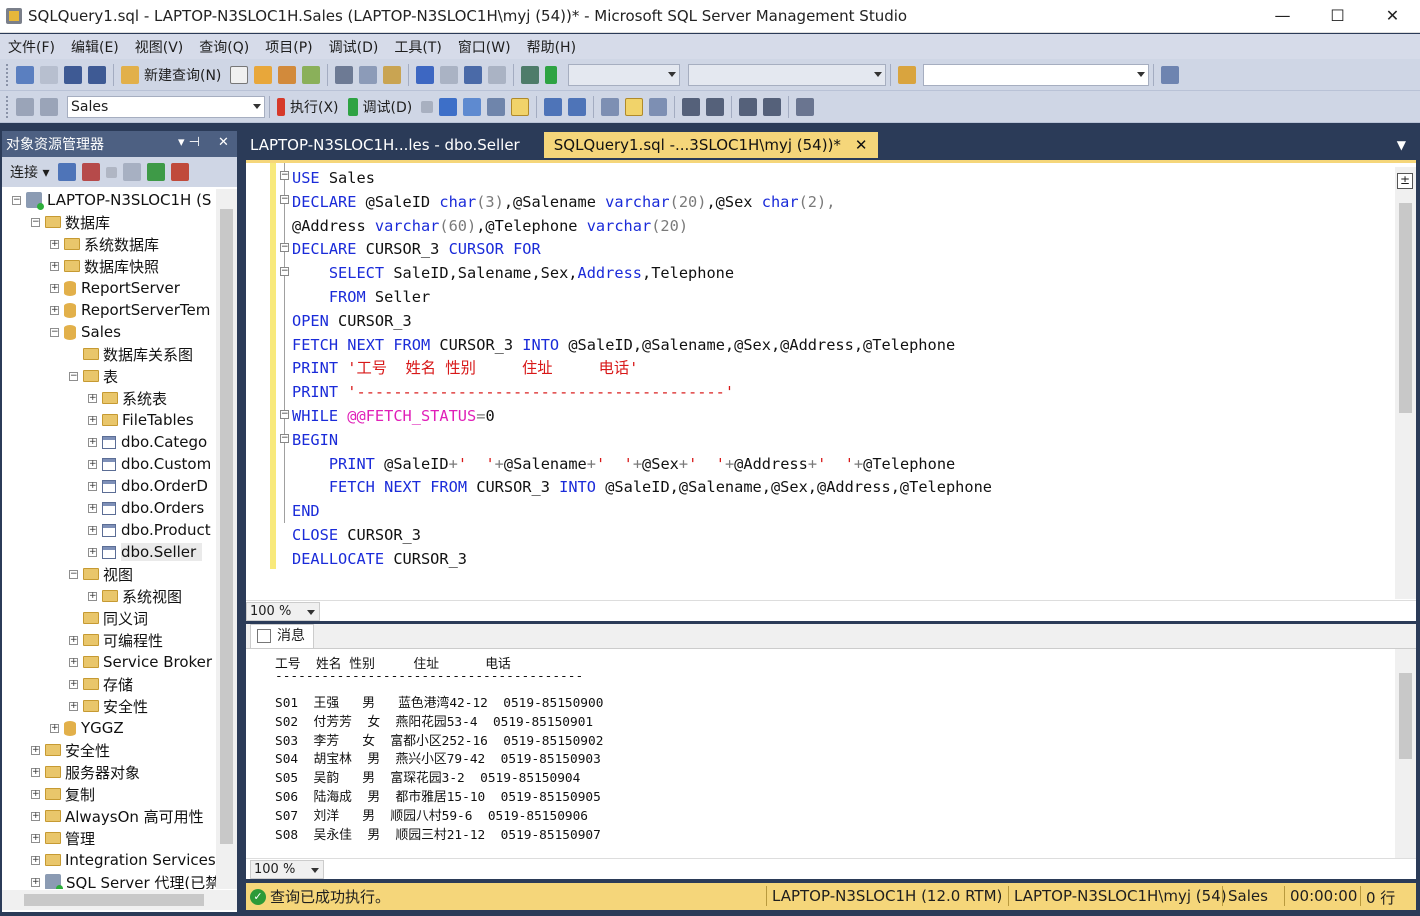  What do you see at coordinates (425, 74) in the screenshot?
I see `undo-icon` at bounding box center [425, 74].